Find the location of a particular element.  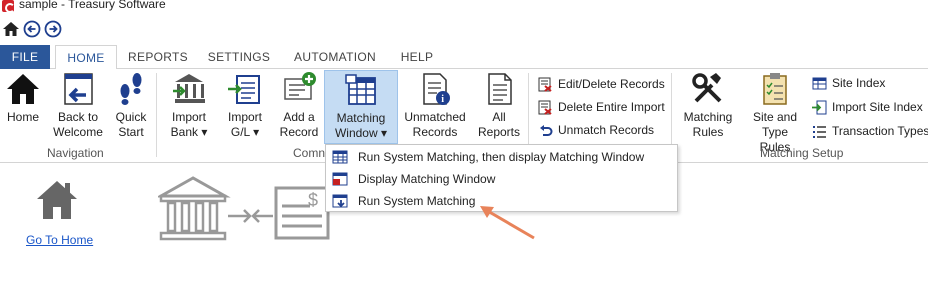

quick-start-button: Quick Start is located at coordinates (131, 105).